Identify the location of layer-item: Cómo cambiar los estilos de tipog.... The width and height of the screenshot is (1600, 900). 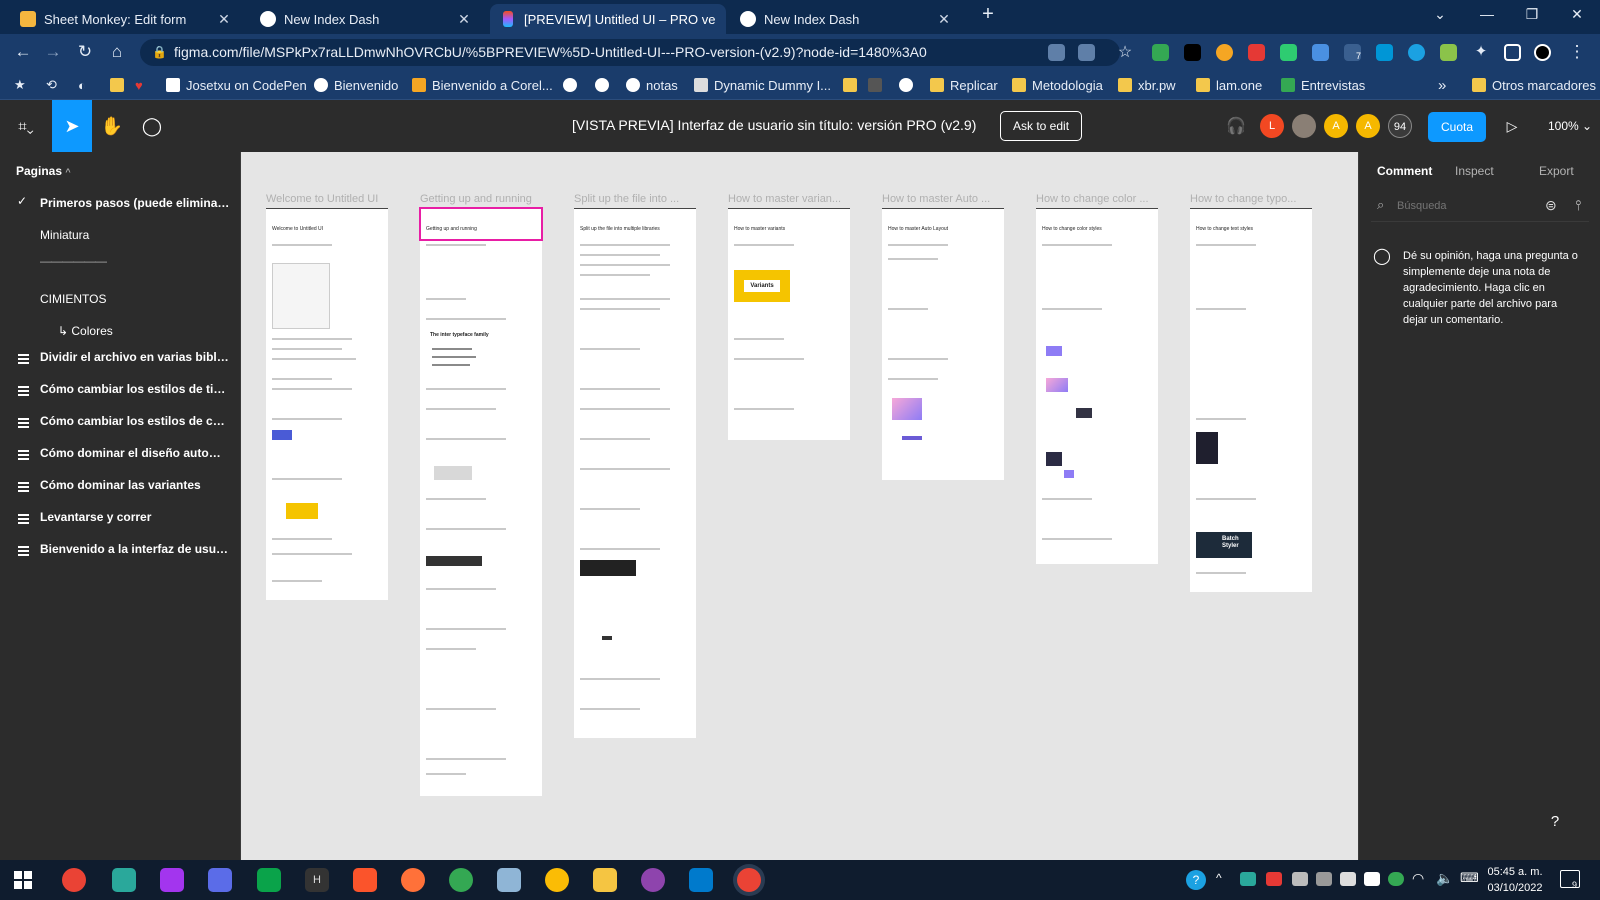
(135, 389).